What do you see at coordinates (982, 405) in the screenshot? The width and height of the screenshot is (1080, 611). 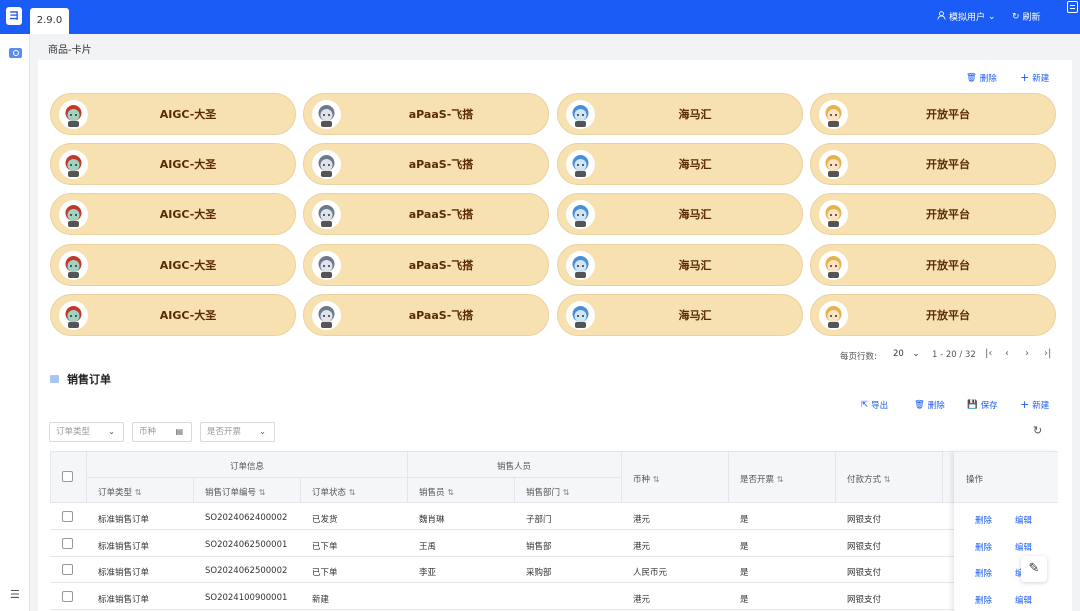 I see `save-button: 💾 保存` at bounding box center [982, 405].